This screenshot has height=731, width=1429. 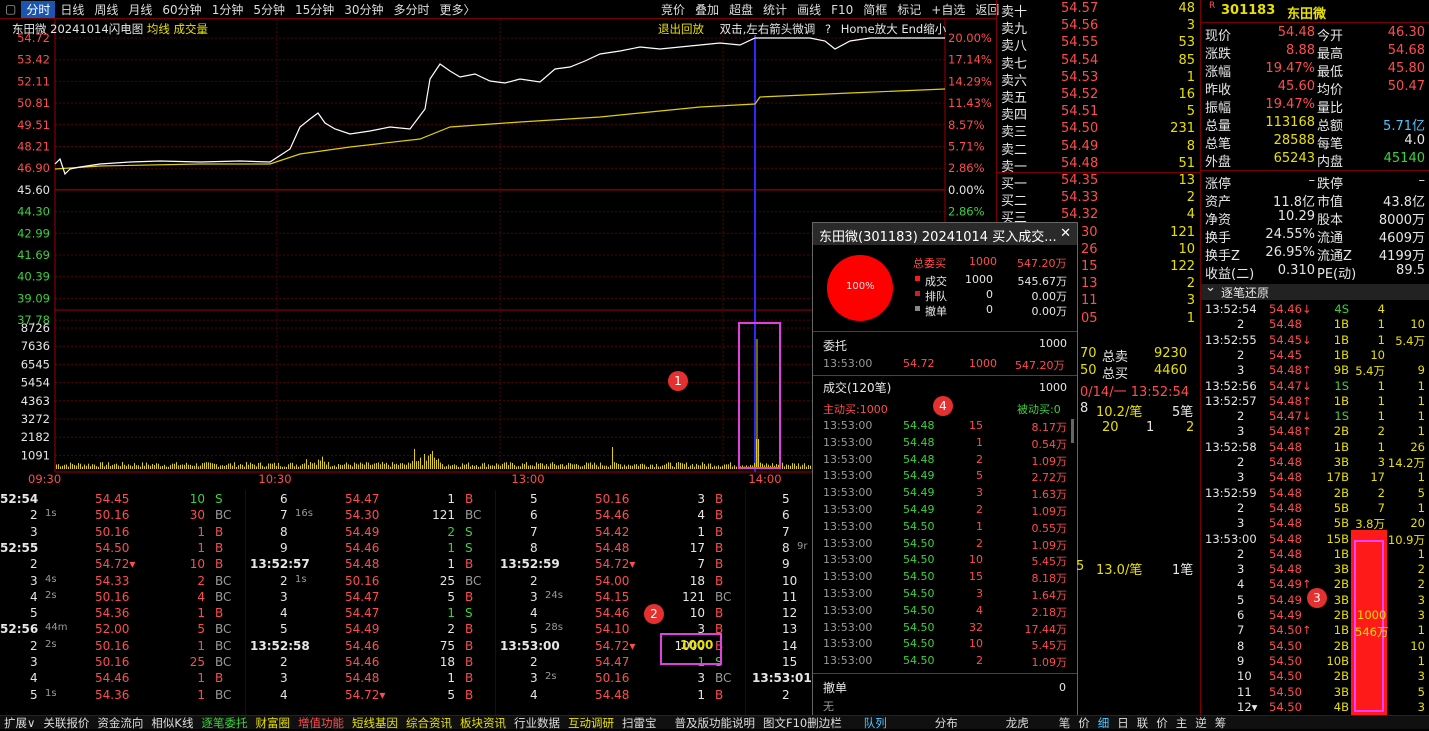 I want to click on bid-price: 54.35, so click(x=1091, y=181).